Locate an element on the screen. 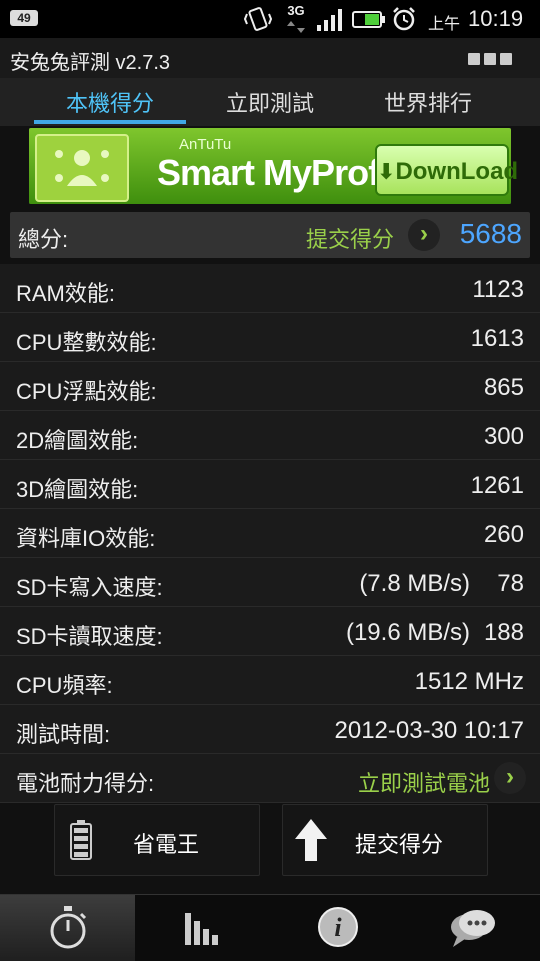 The width and height of the screenshot is (540, 961). tab-local-score: 本機得分 is located at coordinates (110, 102).